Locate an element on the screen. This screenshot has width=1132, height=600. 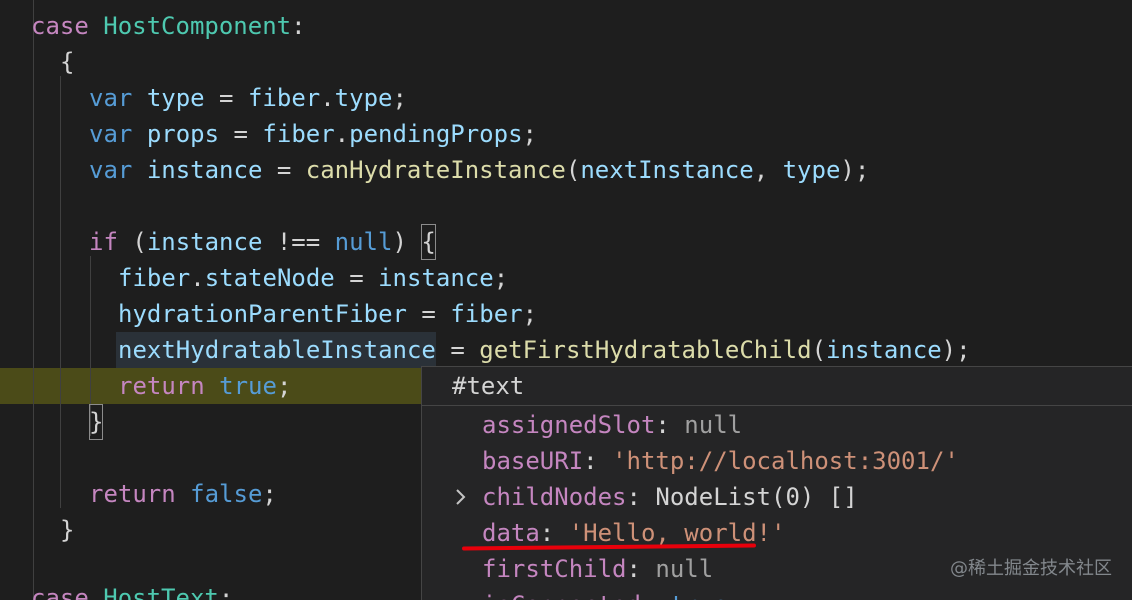
case-label: HostText is located at coordinates (161, 592).